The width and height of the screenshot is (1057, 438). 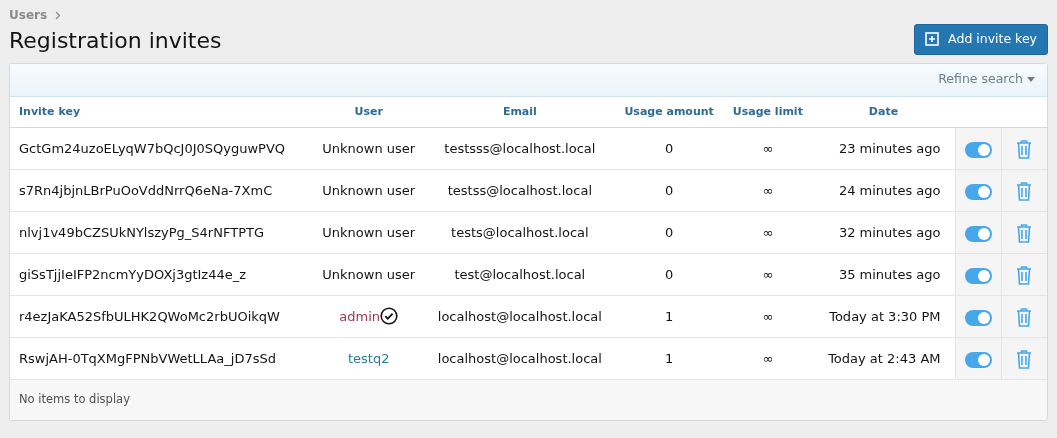 What do you see at coordinates (360, 316) in the screenshot?
I see `user-link: admin` at bounding box center [360, 316].